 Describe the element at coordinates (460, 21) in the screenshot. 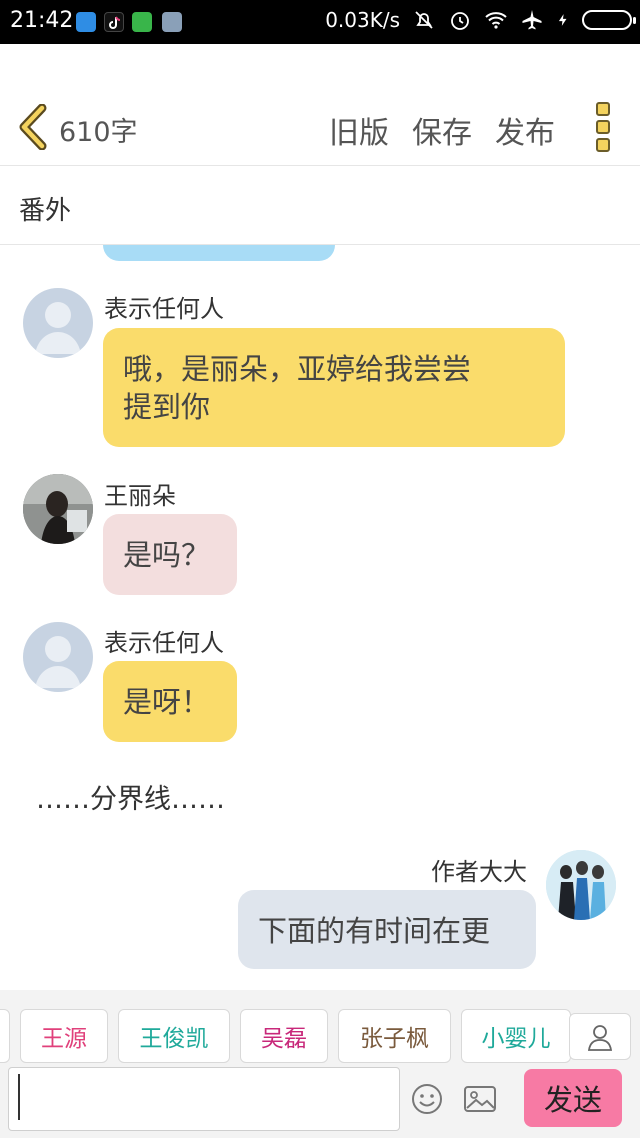

I see `alarm-icon` at that location.